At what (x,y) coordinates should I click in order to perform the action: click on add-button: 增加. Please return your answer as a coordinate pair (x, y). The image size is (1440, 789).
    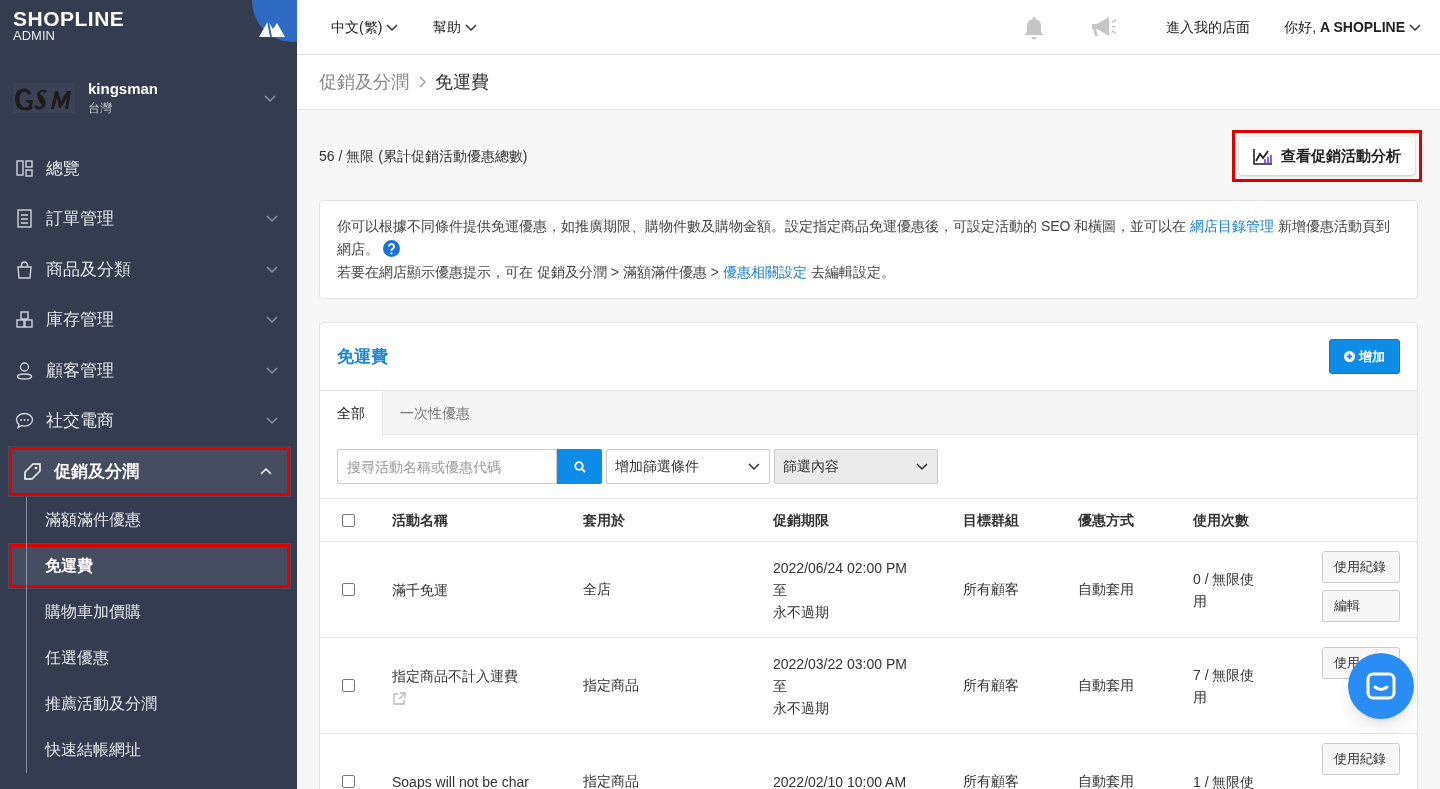
    Looking at the image, I should click on (1364, 356).